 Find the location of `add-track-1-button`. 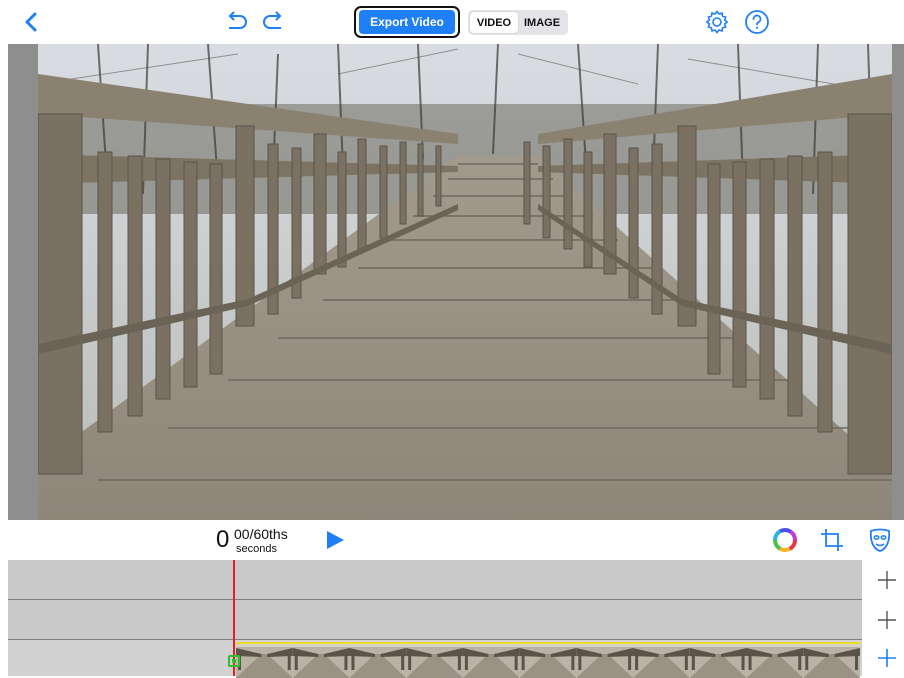

add-track-1-button is located at coordinates (887, 580).